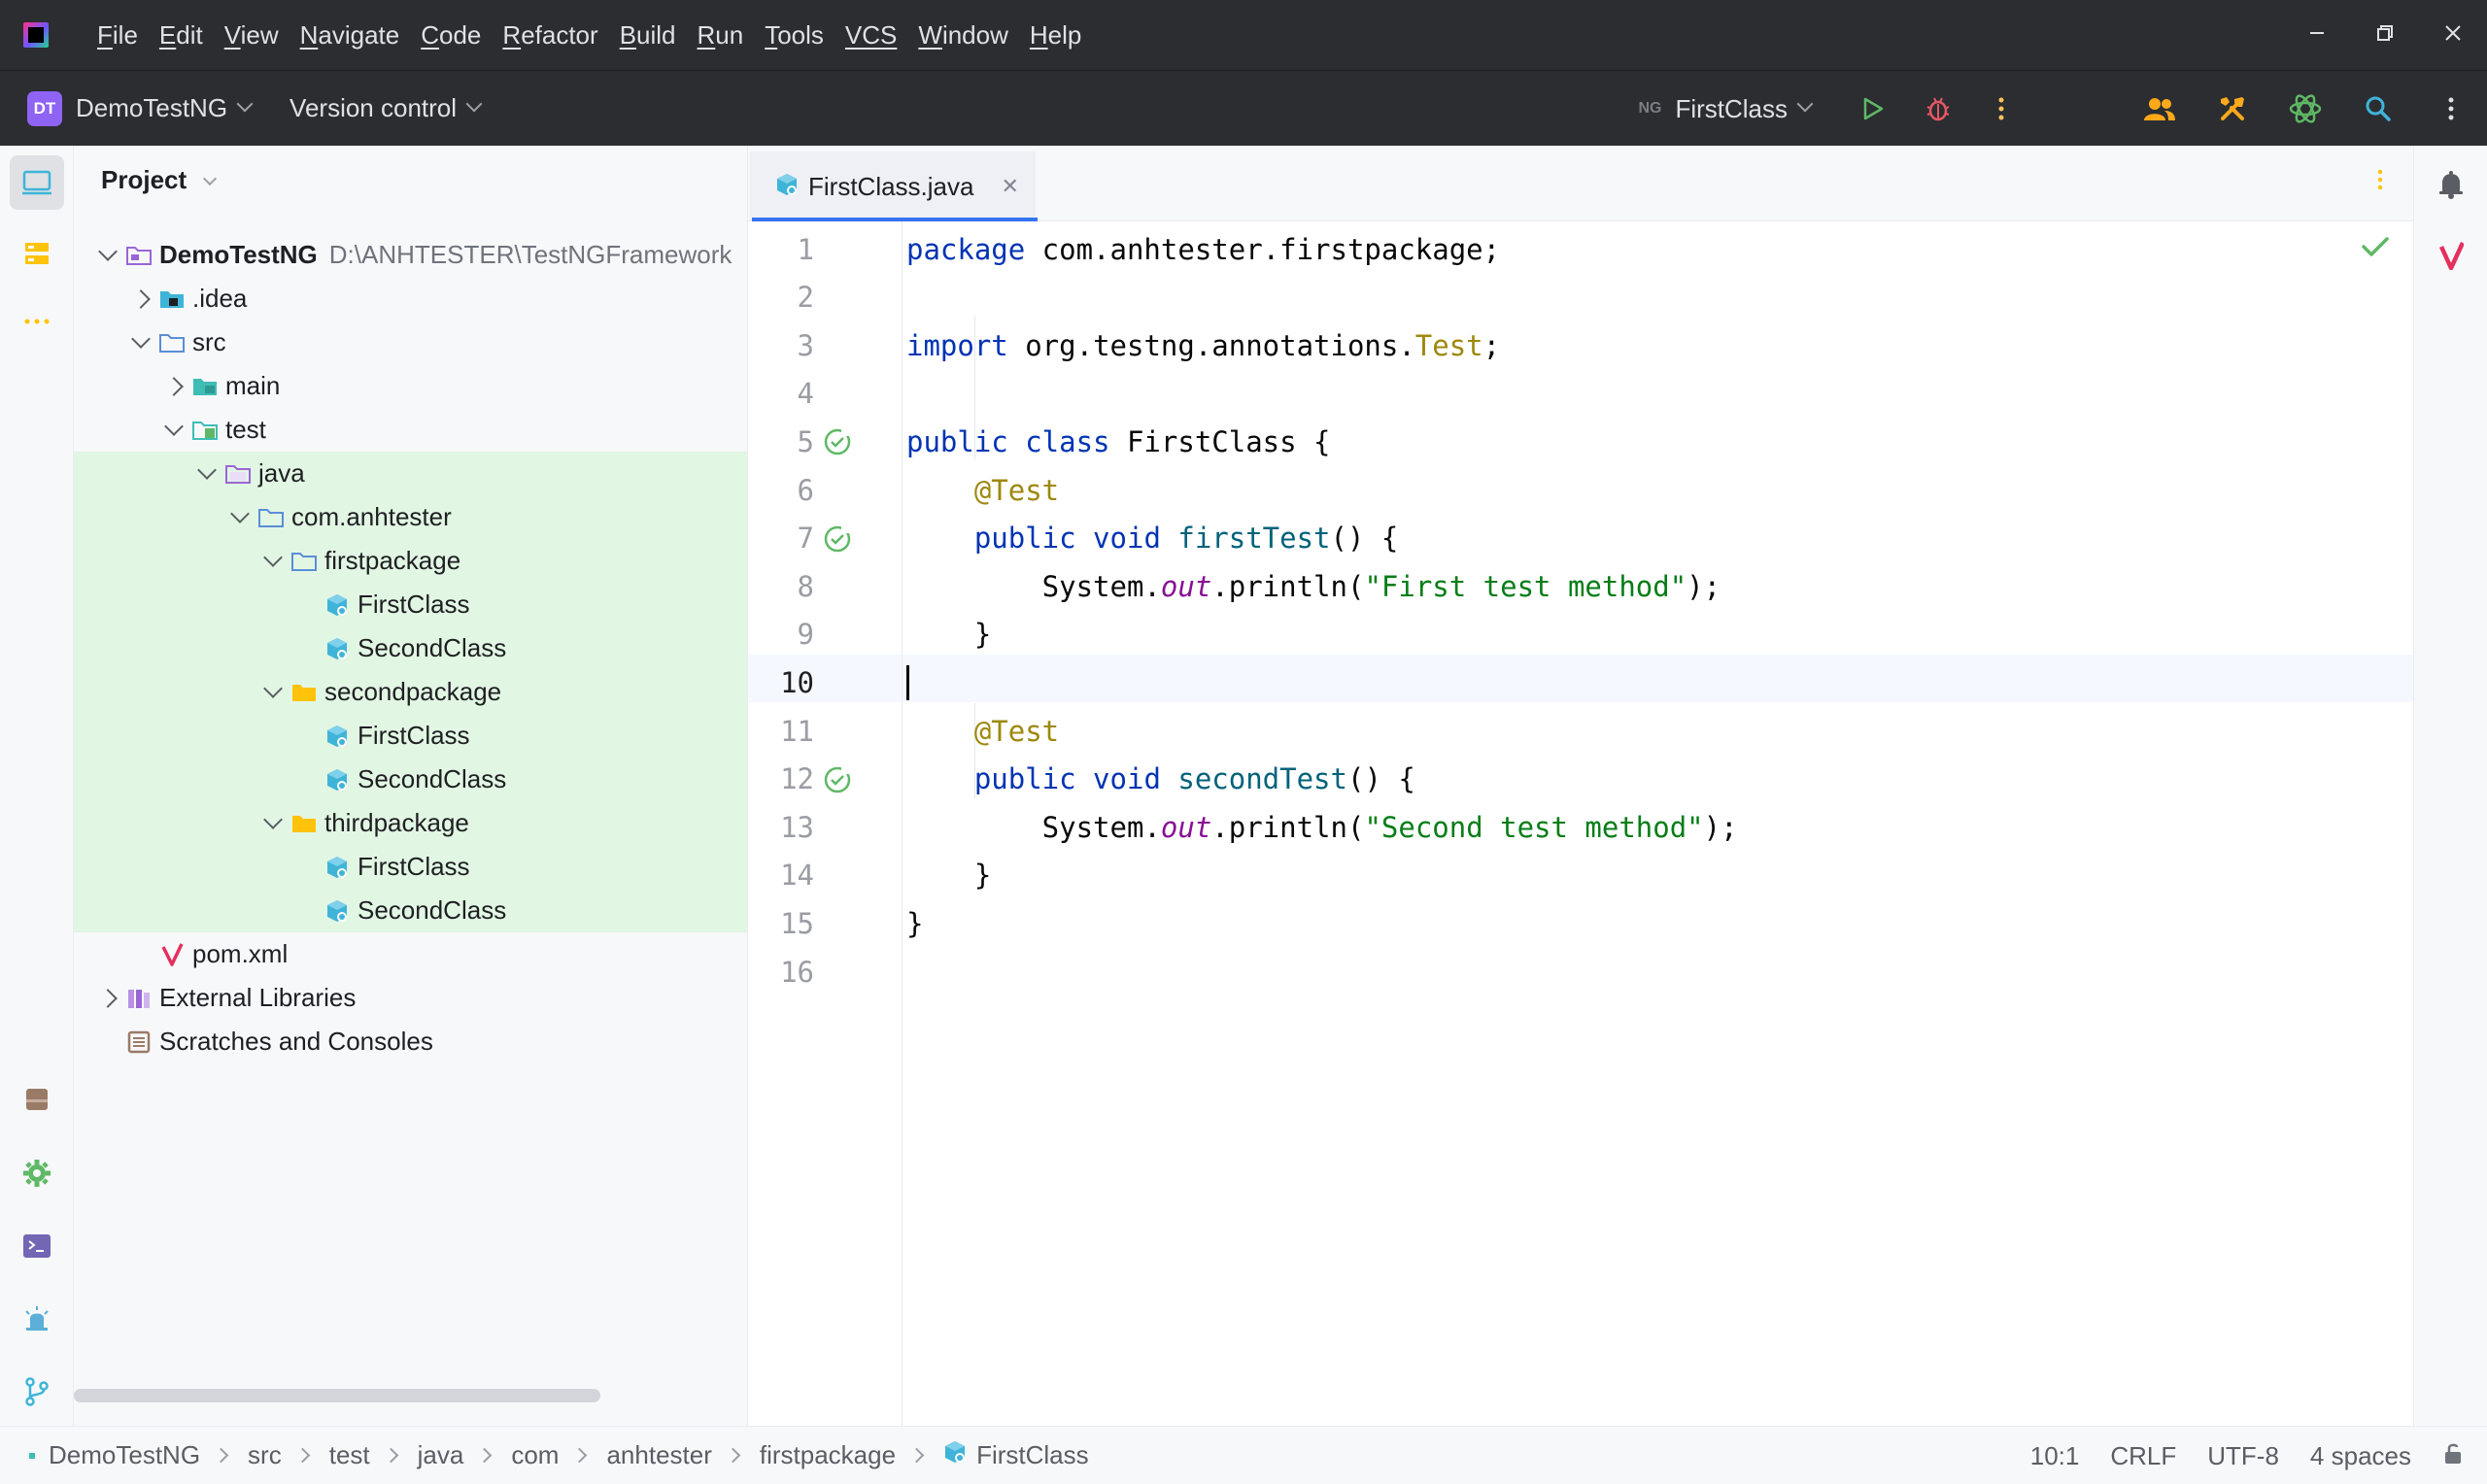  Describe the element at coordinates (1580, 249) in the screenshot. I see `code-line: 1 package com.anhtester.firstpackage;` at that location.